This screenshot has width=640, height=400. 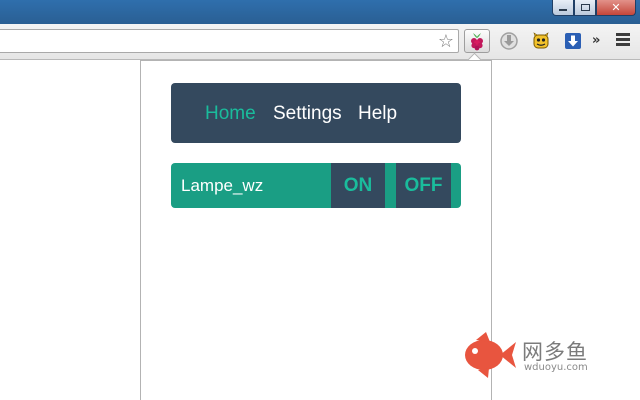 I want to click on download-extension-button, so click(x=573, y=41).